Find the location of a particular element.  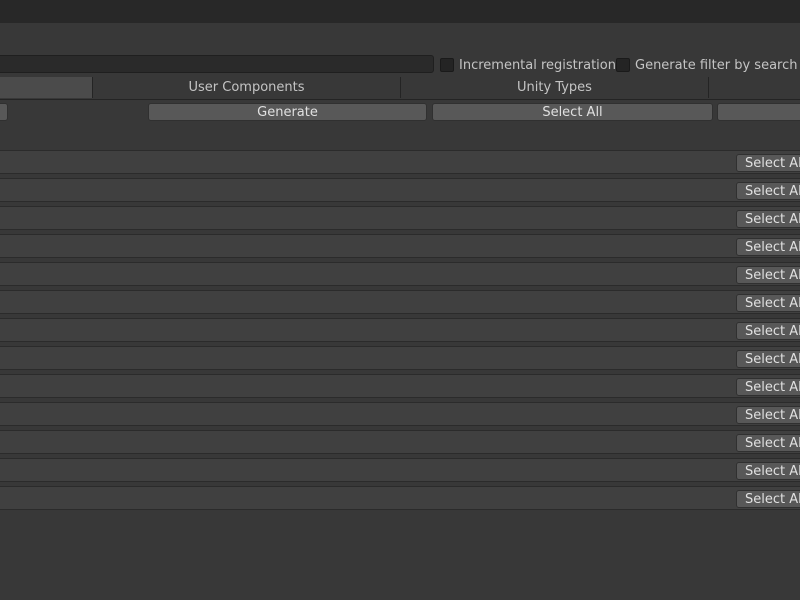

tab-selected is located at coordinates (46, 87).